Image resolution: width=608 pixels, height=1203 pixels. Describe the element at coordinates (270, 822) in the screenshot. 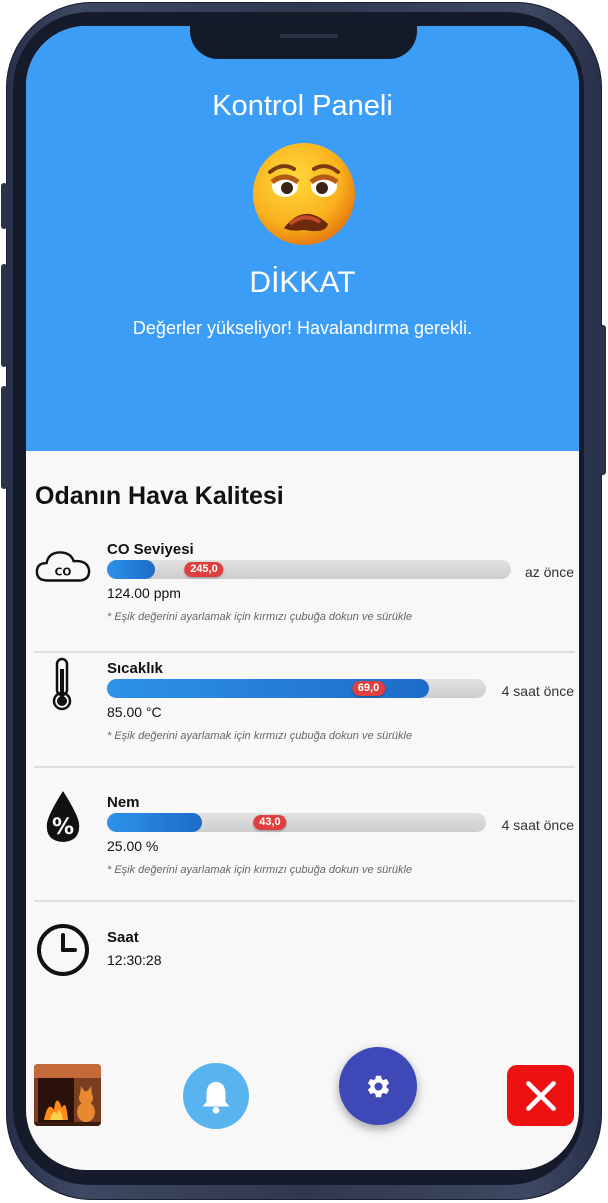

I see `threshold-handle: 43,0` at that location.